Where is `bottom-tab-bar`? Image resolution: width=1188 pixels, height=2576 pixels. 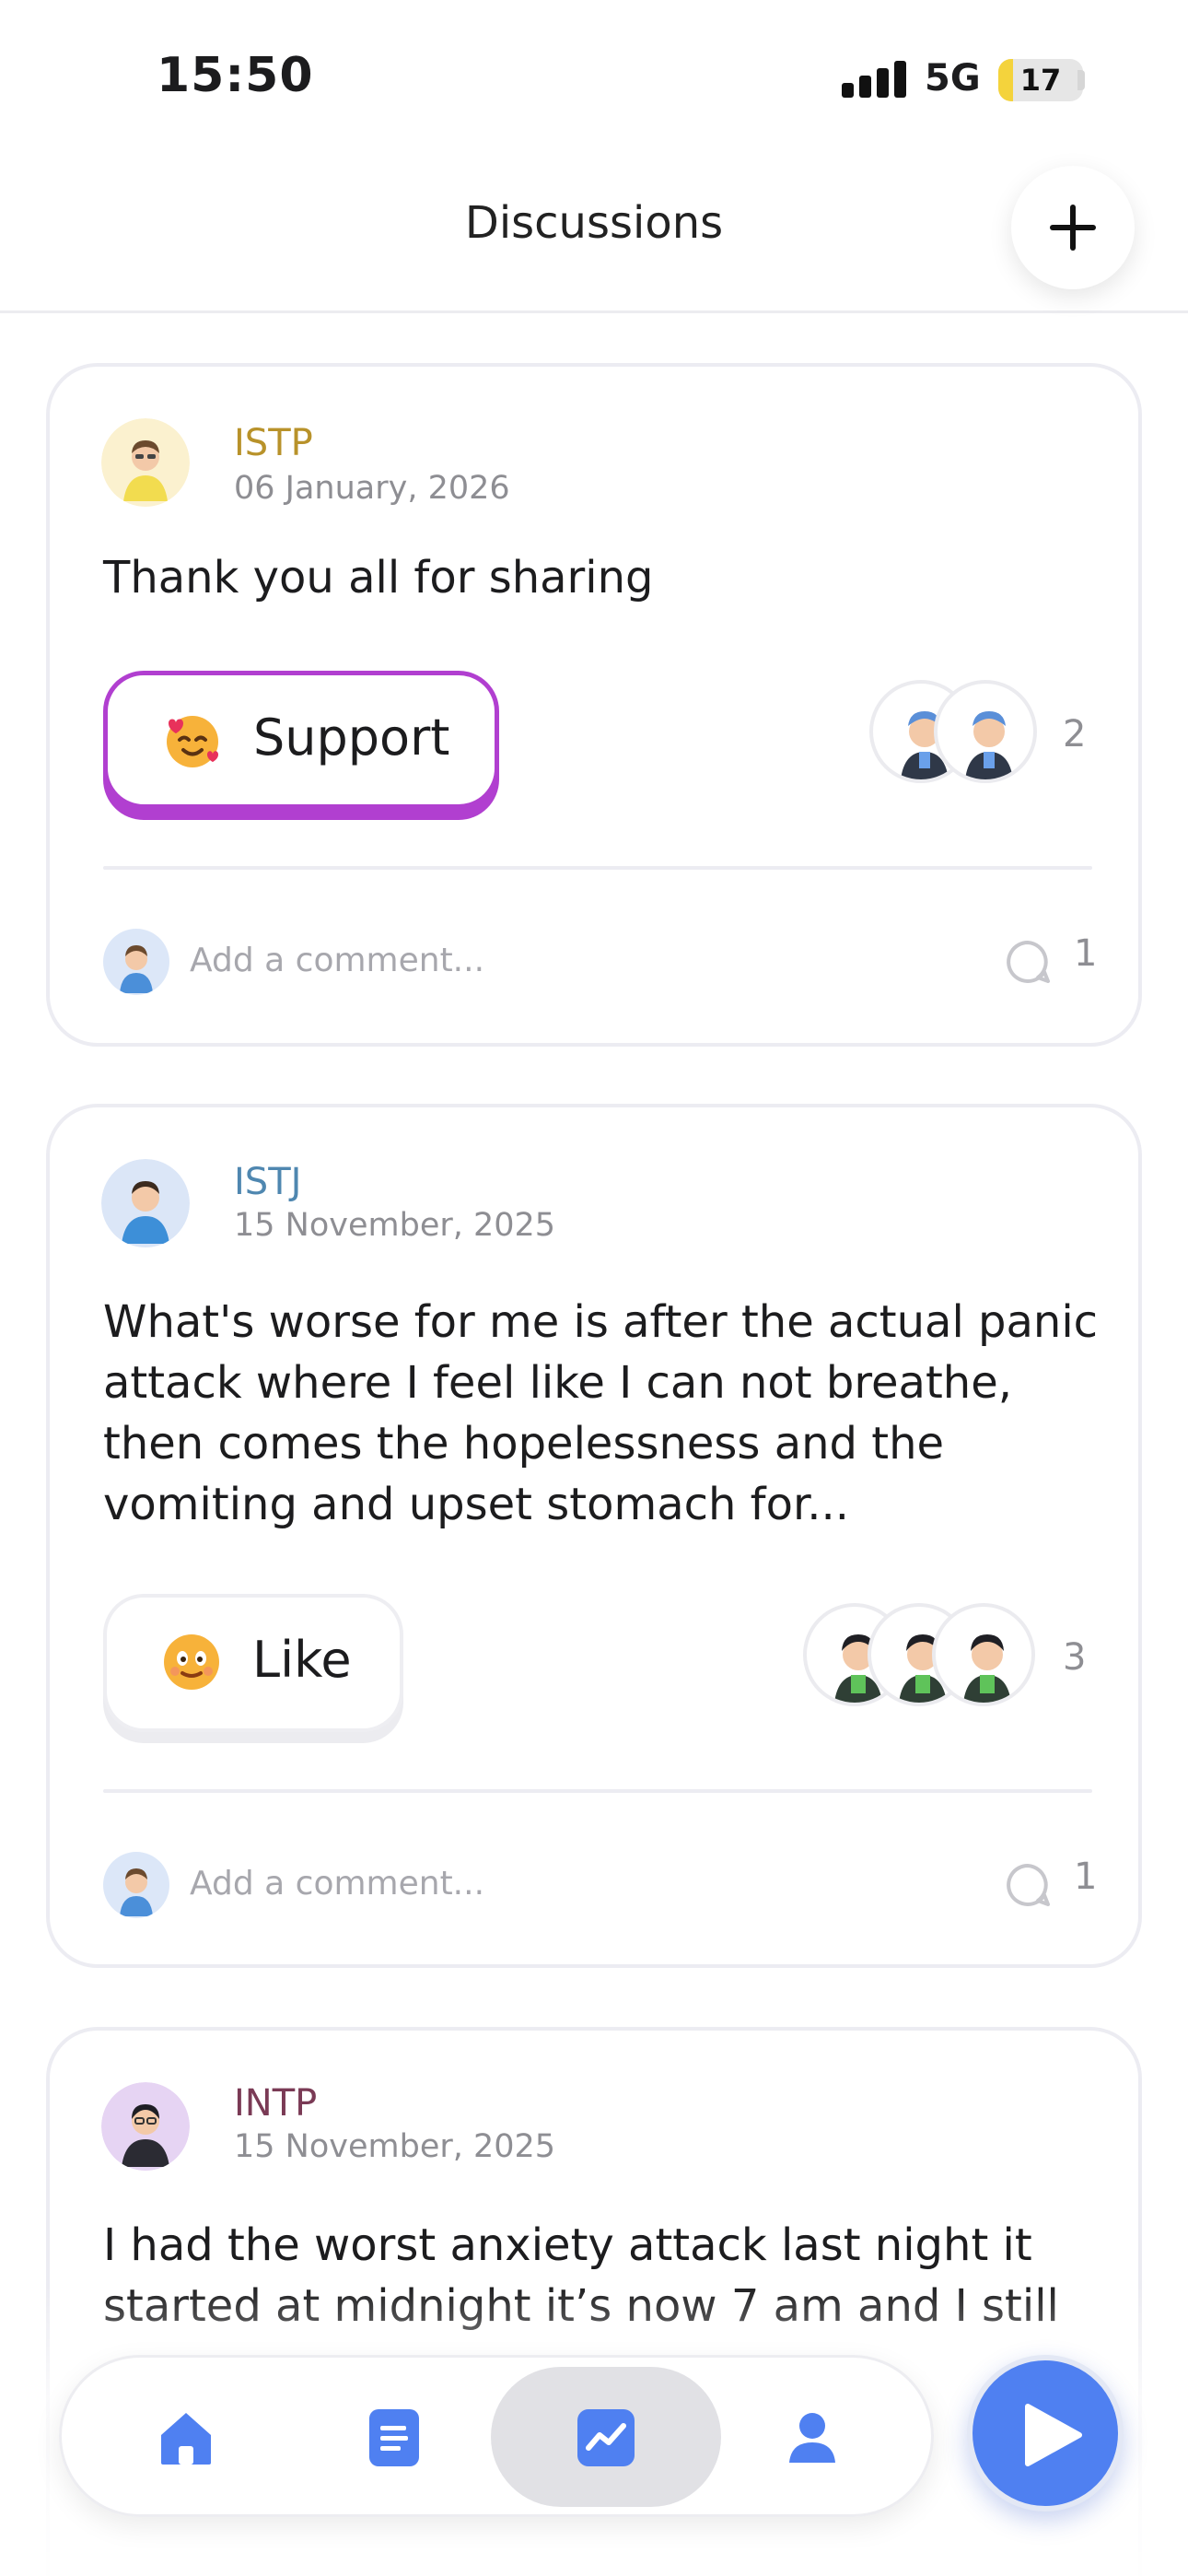 bottom-tab-bar is located at coordinates (496, 2436).